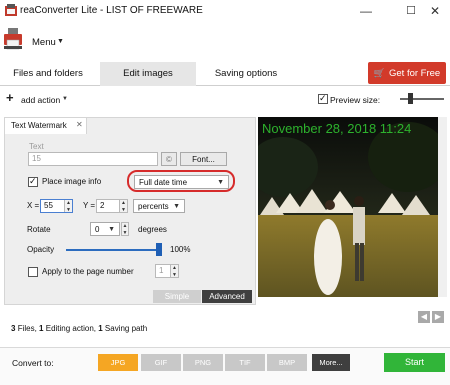  Describe the element at coordinates (72, 181) in the screenshot. I see `place-image-info-label: Place image info` at that location.